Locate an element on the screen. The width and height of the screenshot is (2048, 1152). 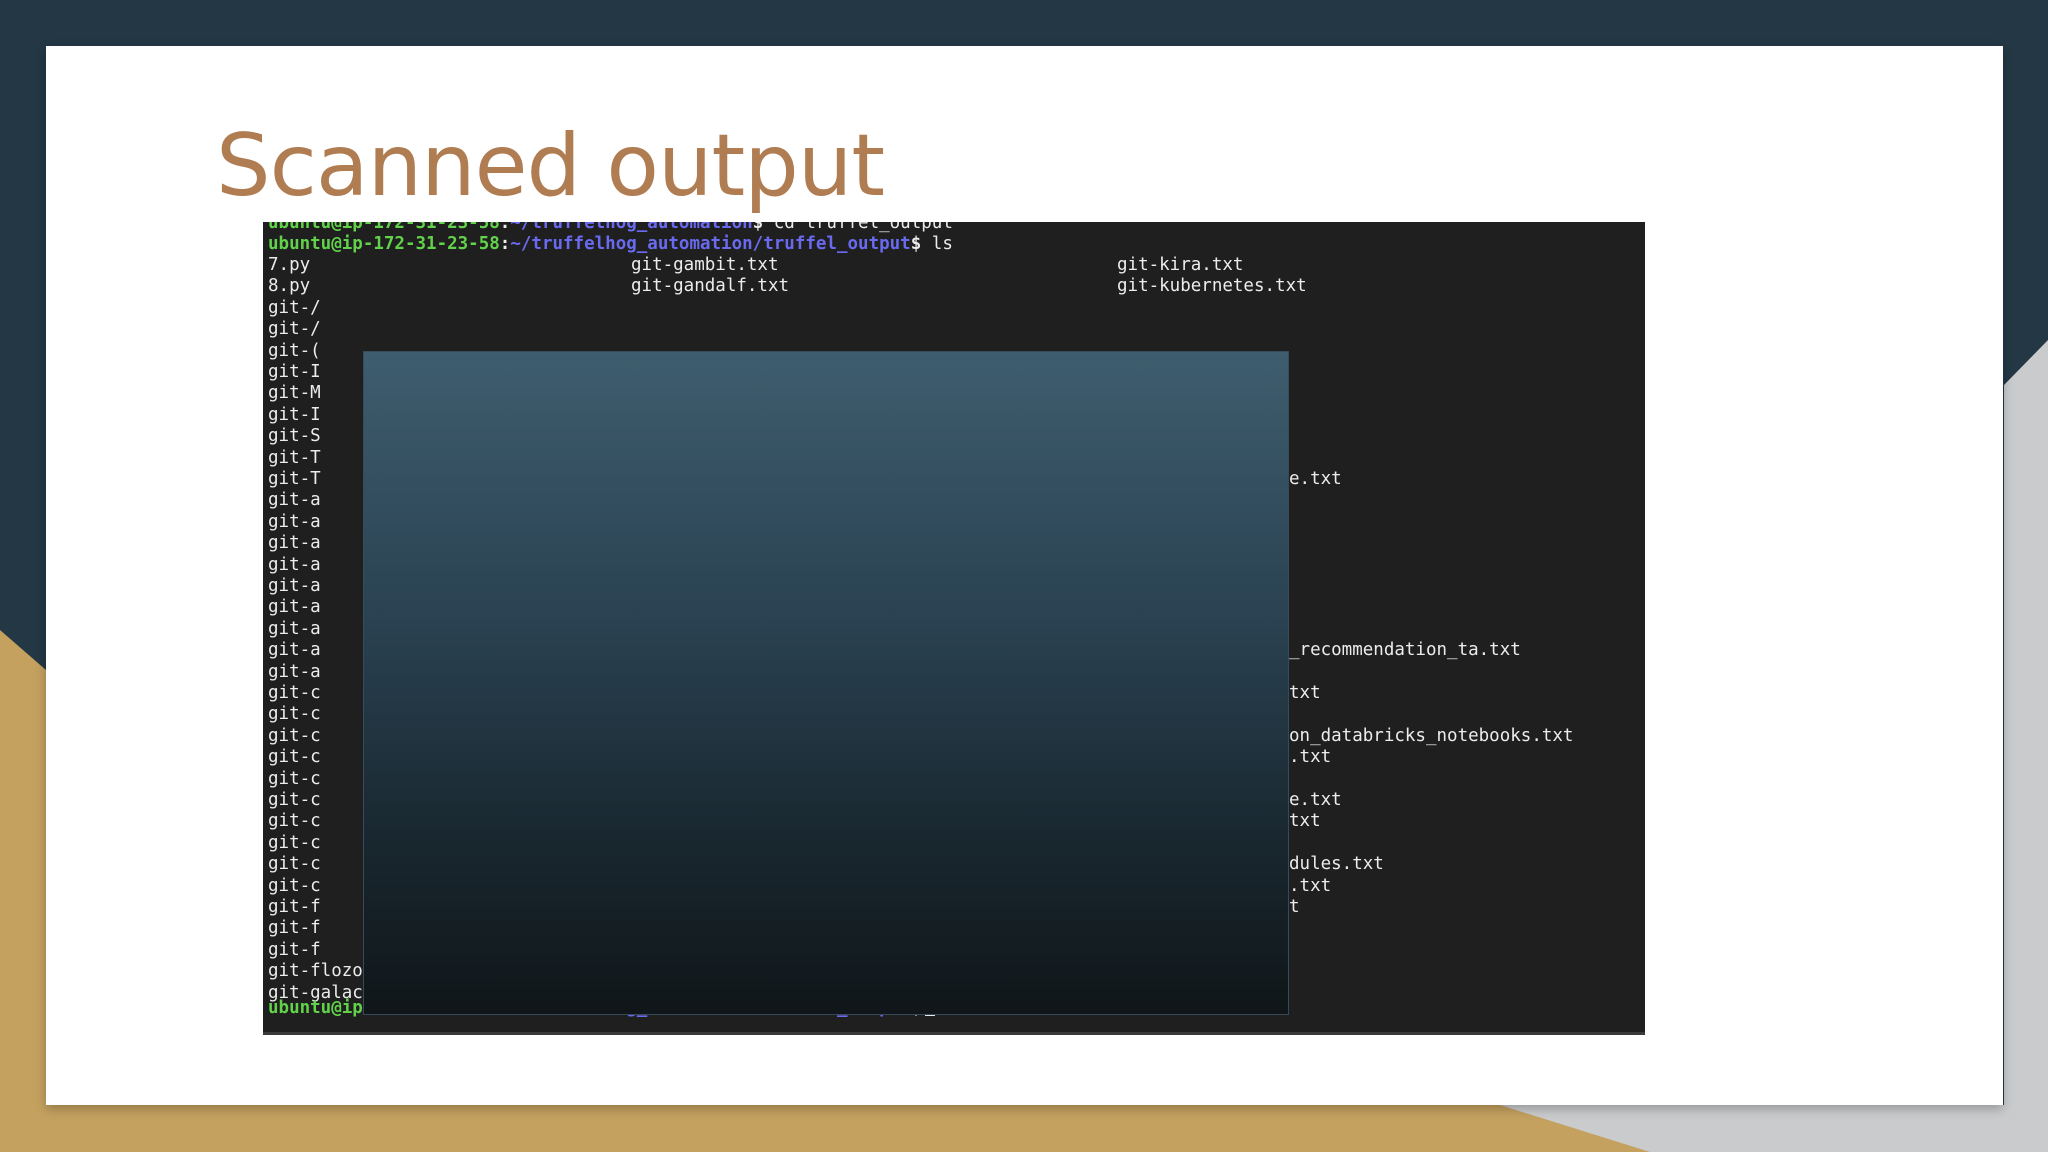
file-entry: git-gambit.txt is located at coordinates (705, 265).